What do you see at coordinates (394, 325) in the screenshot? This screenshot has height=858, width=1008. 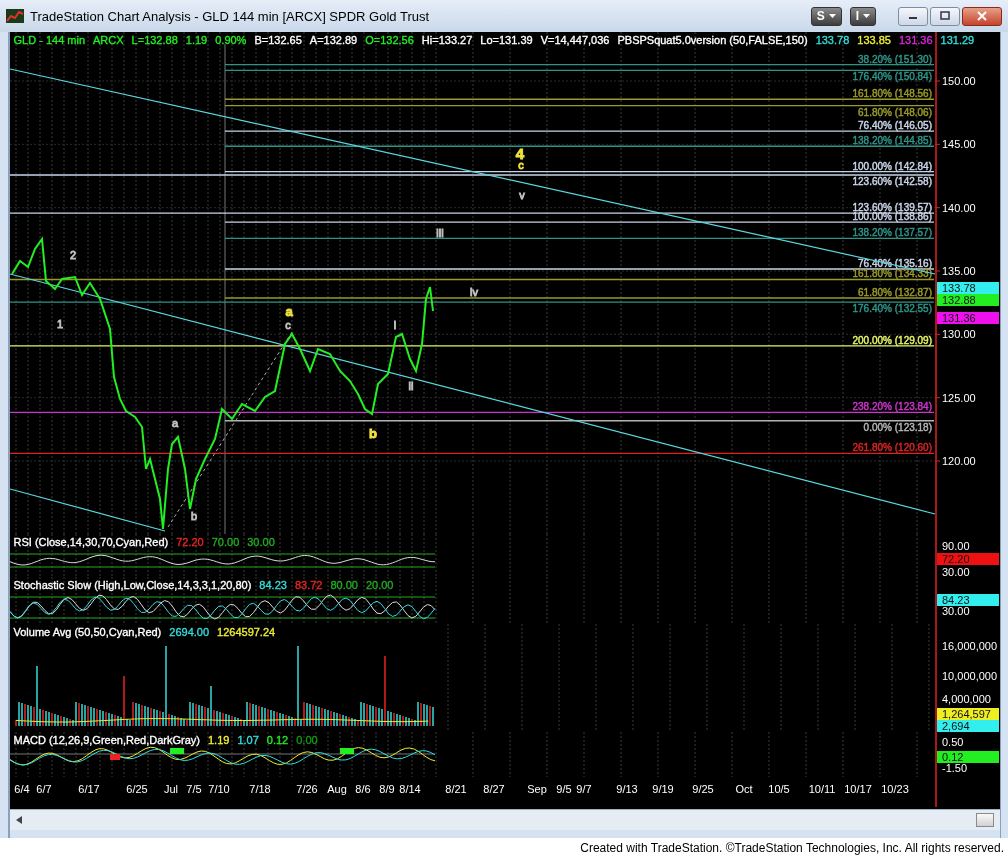 I see `wave-label: i` at bounding box center [394, 325].